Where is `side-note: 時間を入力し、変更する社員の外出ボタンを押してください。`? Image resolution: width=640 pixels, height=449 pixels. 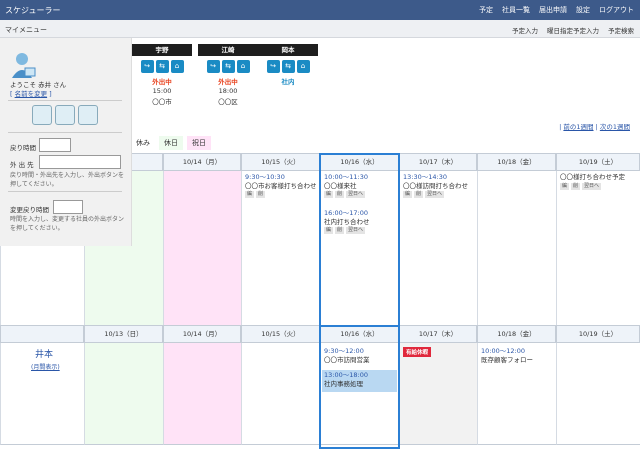 side-note: 時間を入力し、変更する社員の外出ボタンを押してください。 is located at coordinates (67, 224).